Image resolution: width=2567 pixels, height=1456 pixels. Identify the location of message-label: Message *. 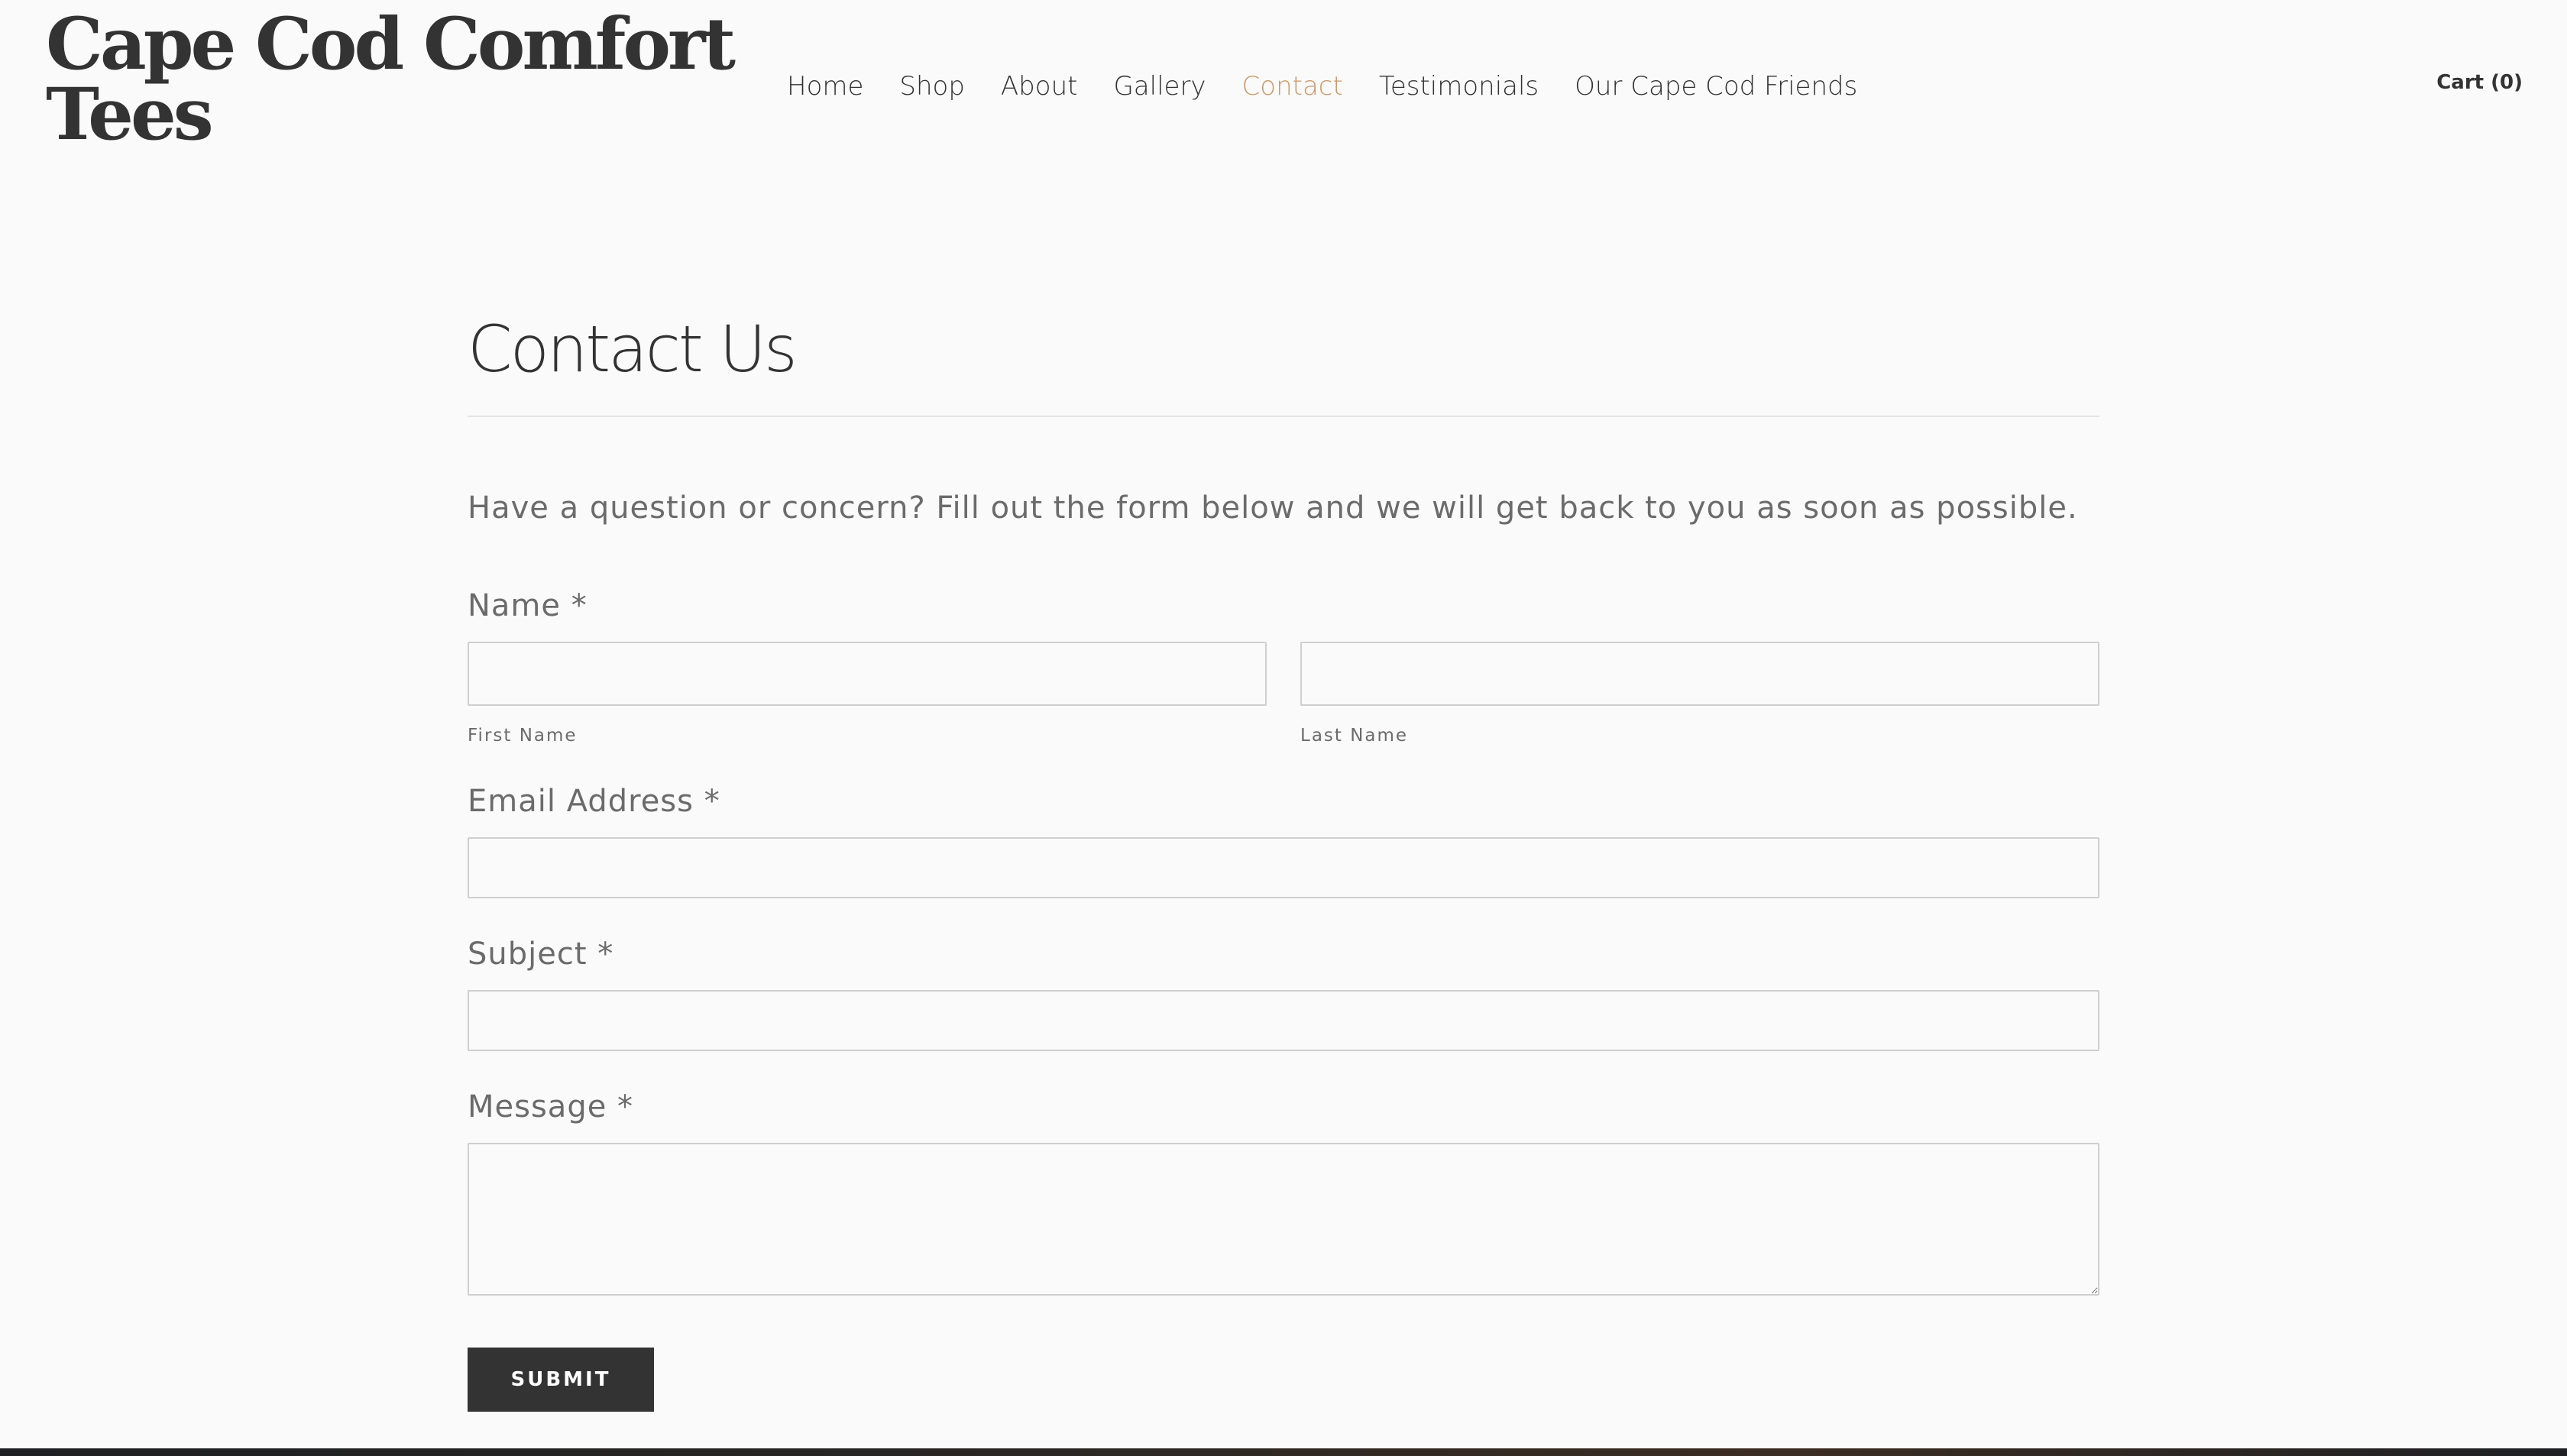
(551, 1106).